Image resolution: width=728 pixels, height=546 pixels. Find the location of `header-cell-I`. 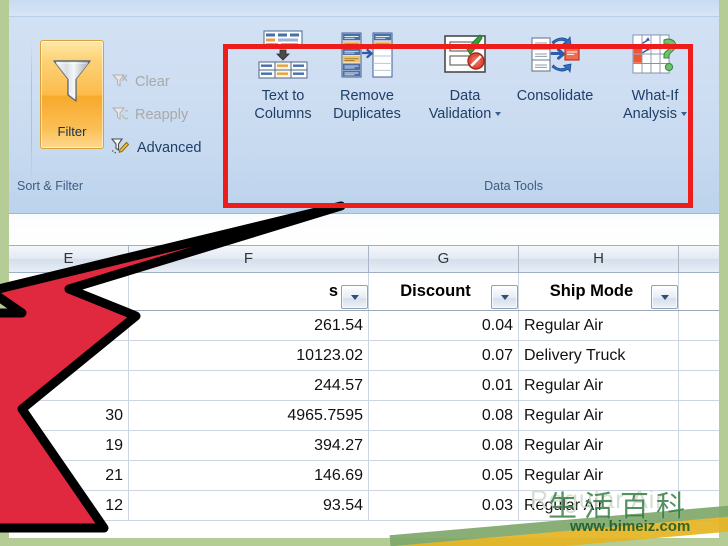

header-cell-I is located at coordinates (699, 291).